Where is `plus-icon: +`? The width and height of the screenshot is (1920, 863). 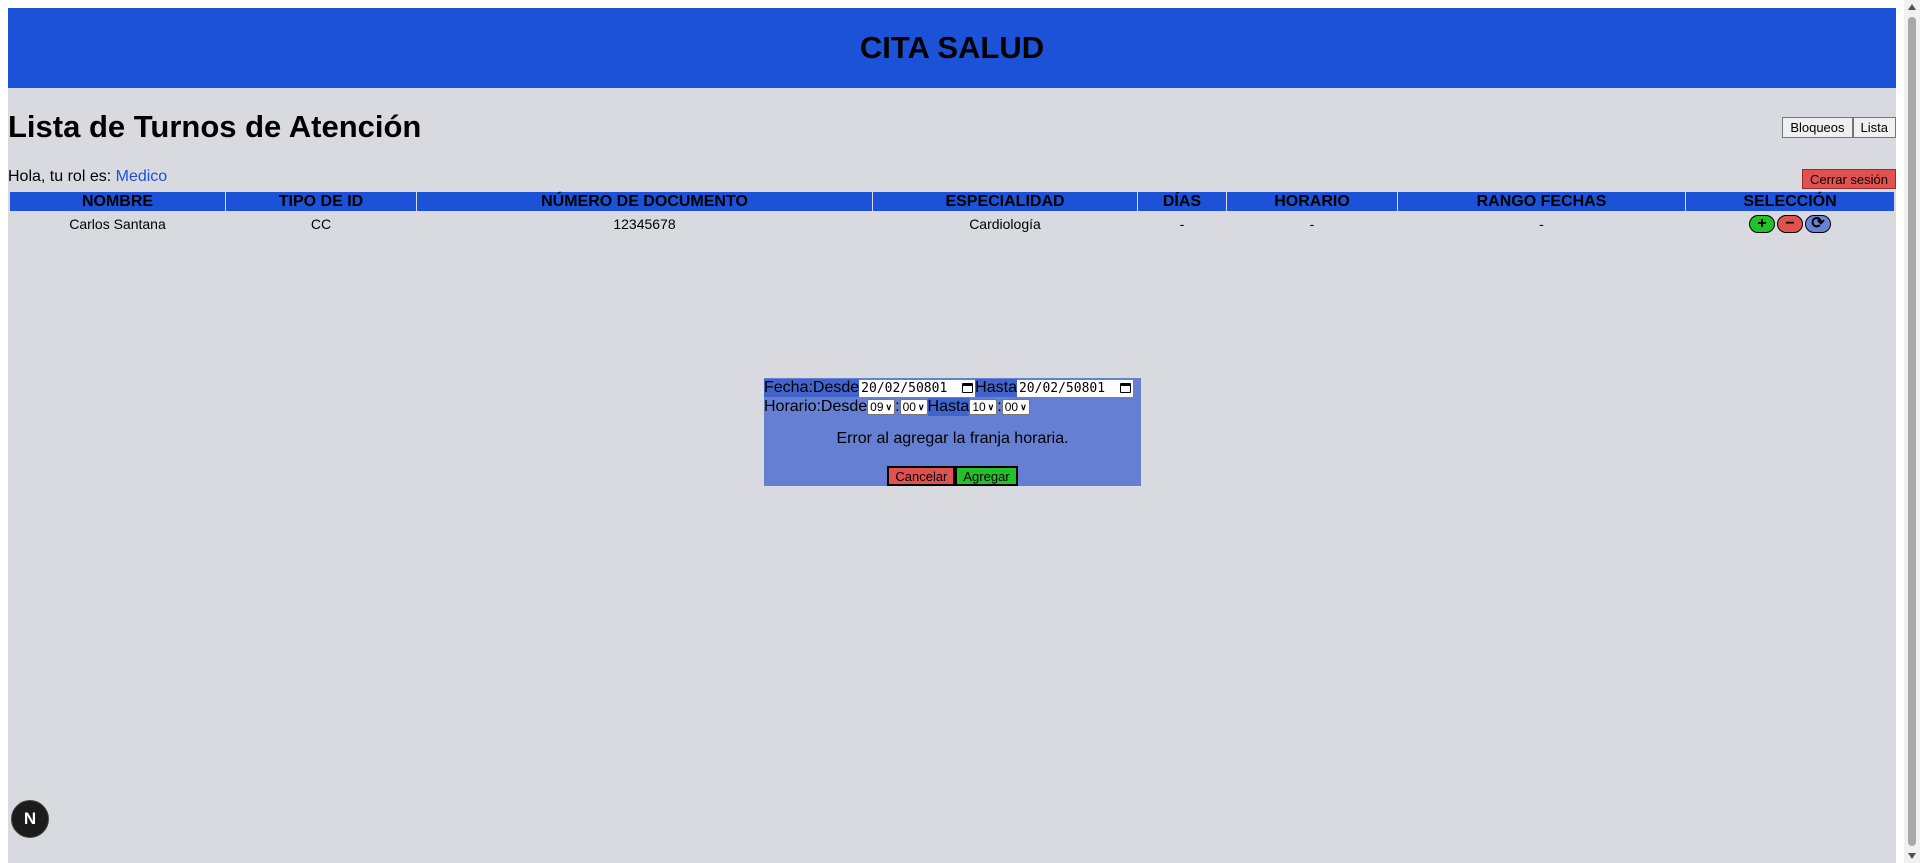 plus-icon: + is located at coordinates (1762, 223).